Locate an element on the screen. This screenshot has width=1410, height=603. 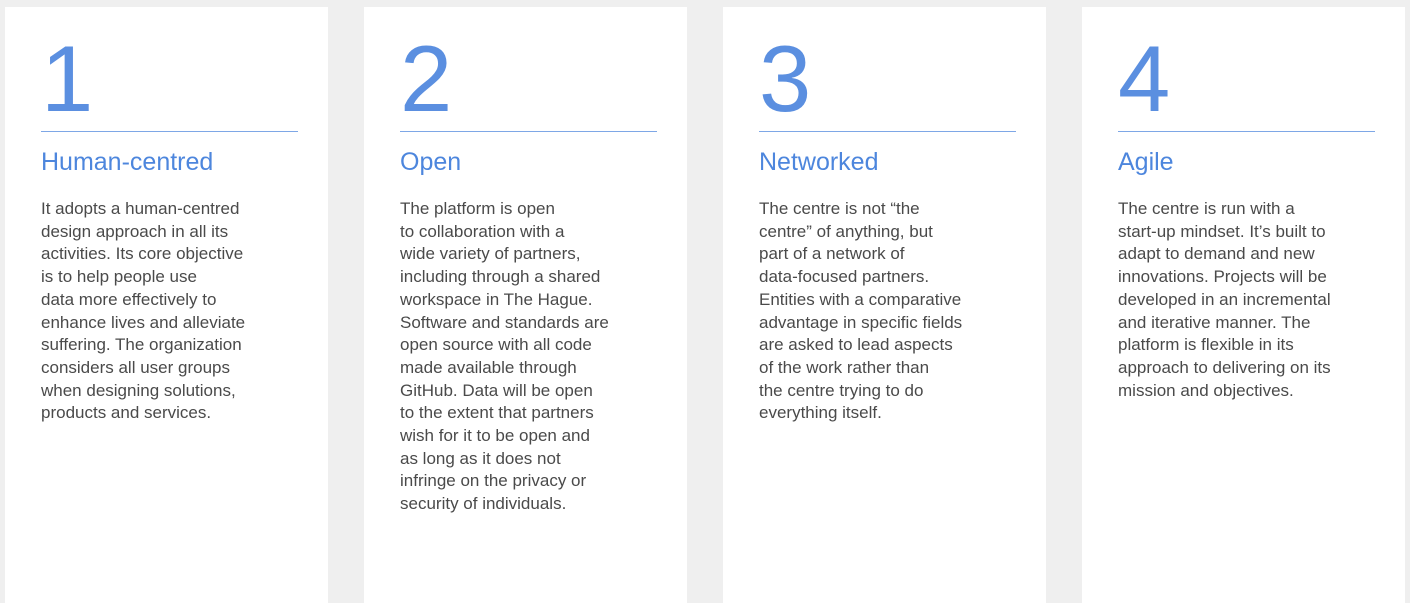
description-line: innovations. Projects will be is located at coordinates (1222, 277).